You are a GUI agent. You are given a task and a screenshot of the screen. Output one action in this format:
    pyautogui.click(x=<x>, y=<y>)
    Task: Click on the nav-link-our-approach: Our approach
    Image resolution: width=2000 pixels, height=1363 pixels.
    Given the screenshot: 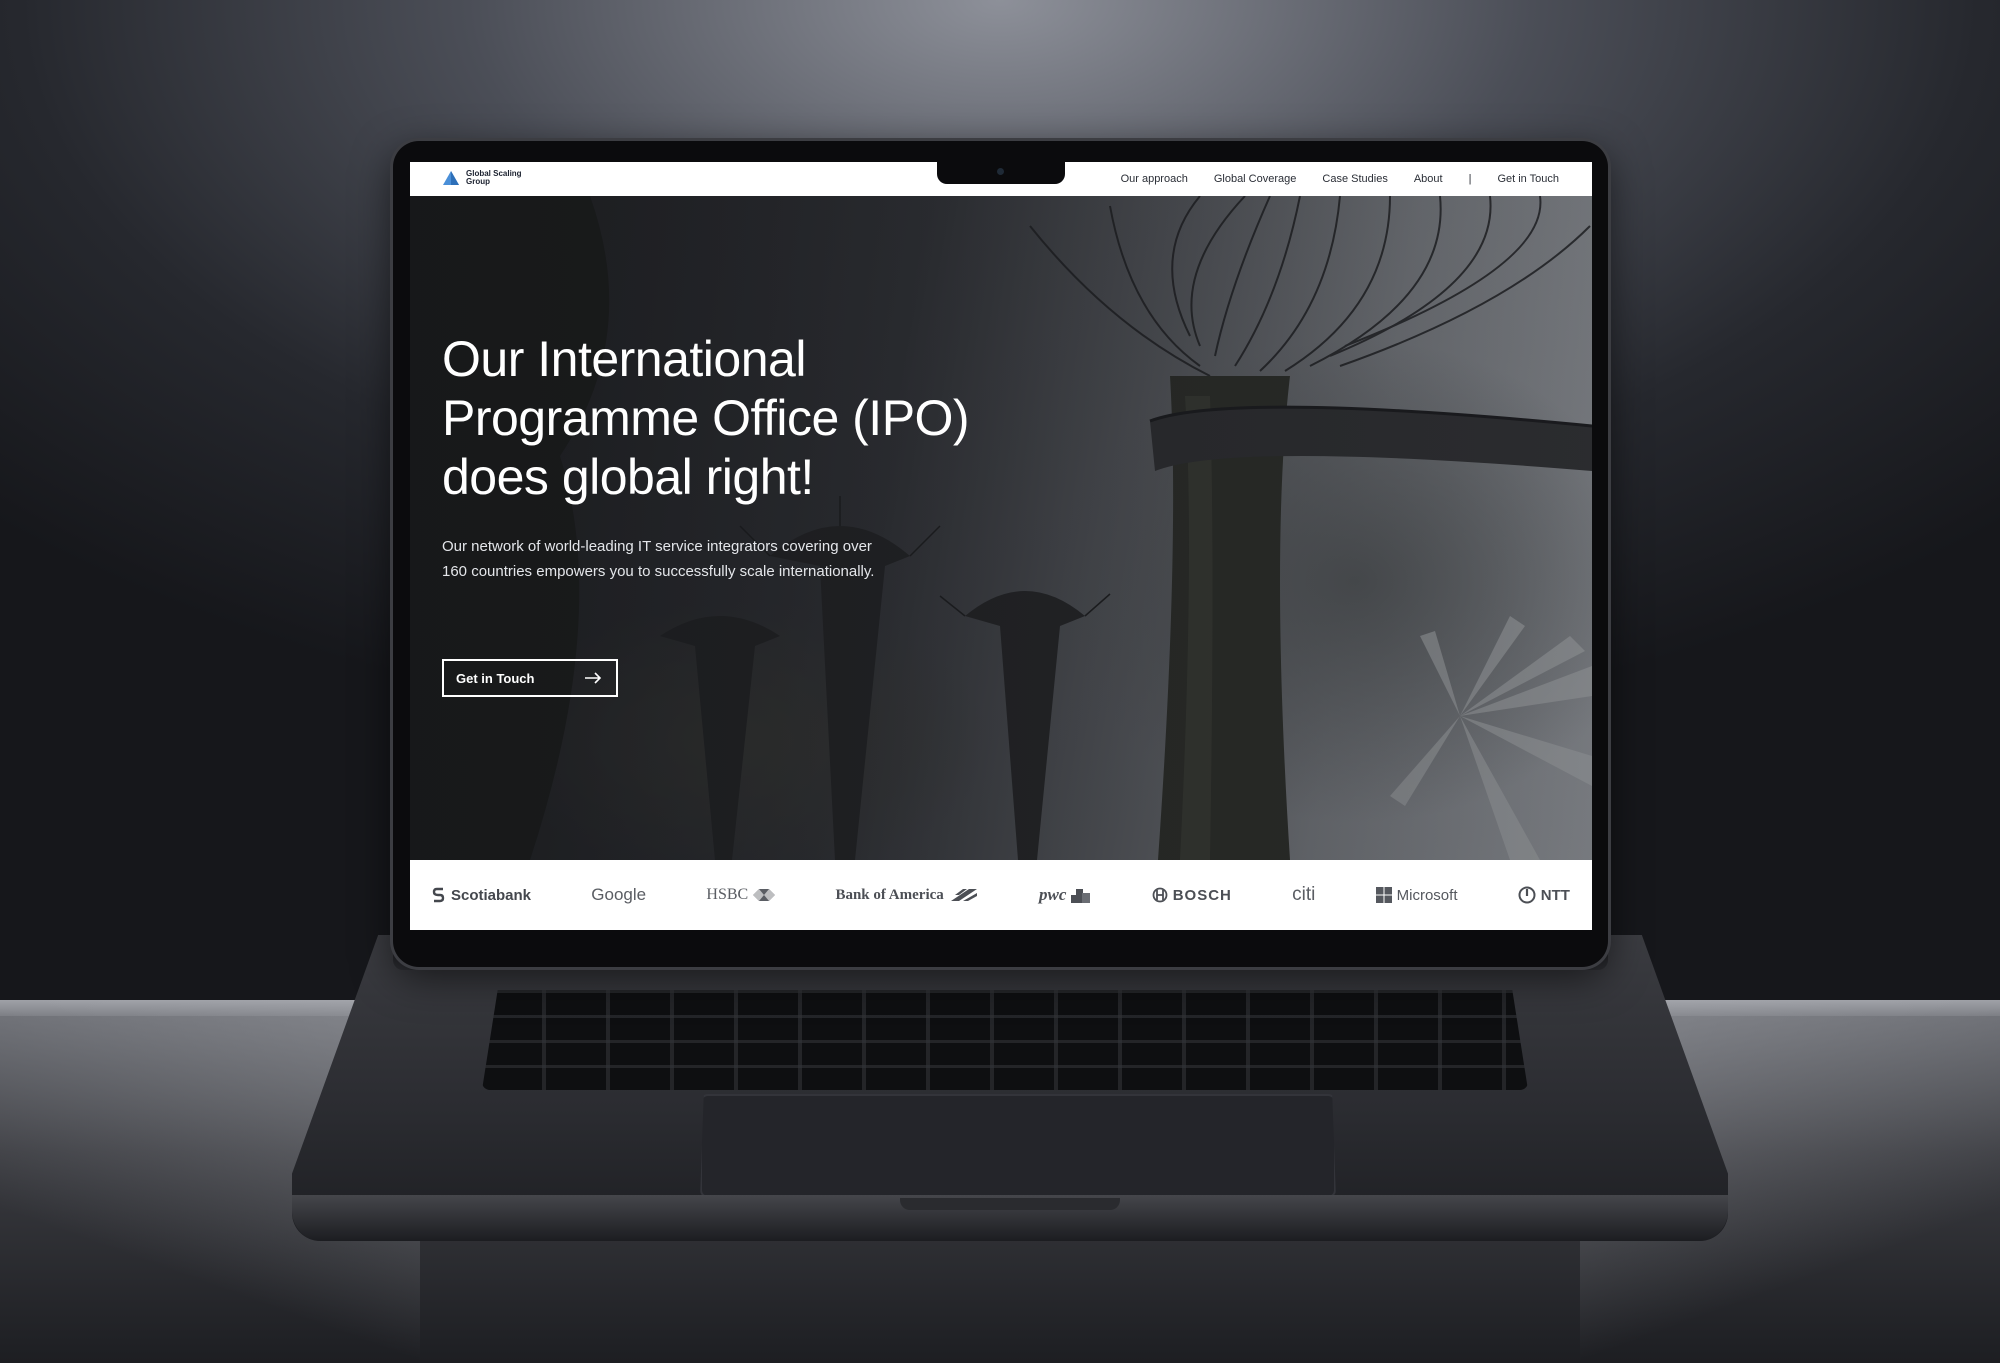 What is the action you would take?
    pyautogui.click(x=1154, y=179)
    